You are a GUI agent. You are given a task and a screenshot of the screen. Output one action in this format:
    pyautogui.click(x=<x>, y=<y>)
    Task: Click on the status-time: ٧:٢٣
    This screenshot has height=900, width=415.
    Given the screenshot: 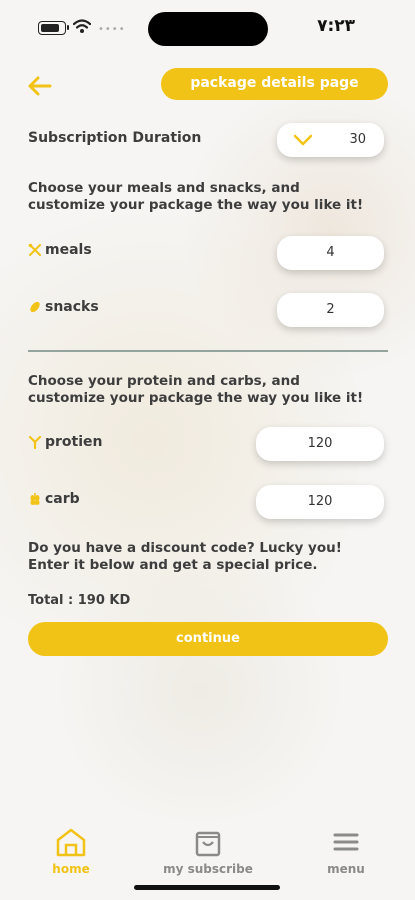 What is the action you would take?
    pyautogui.click(x=336, y=26)
    